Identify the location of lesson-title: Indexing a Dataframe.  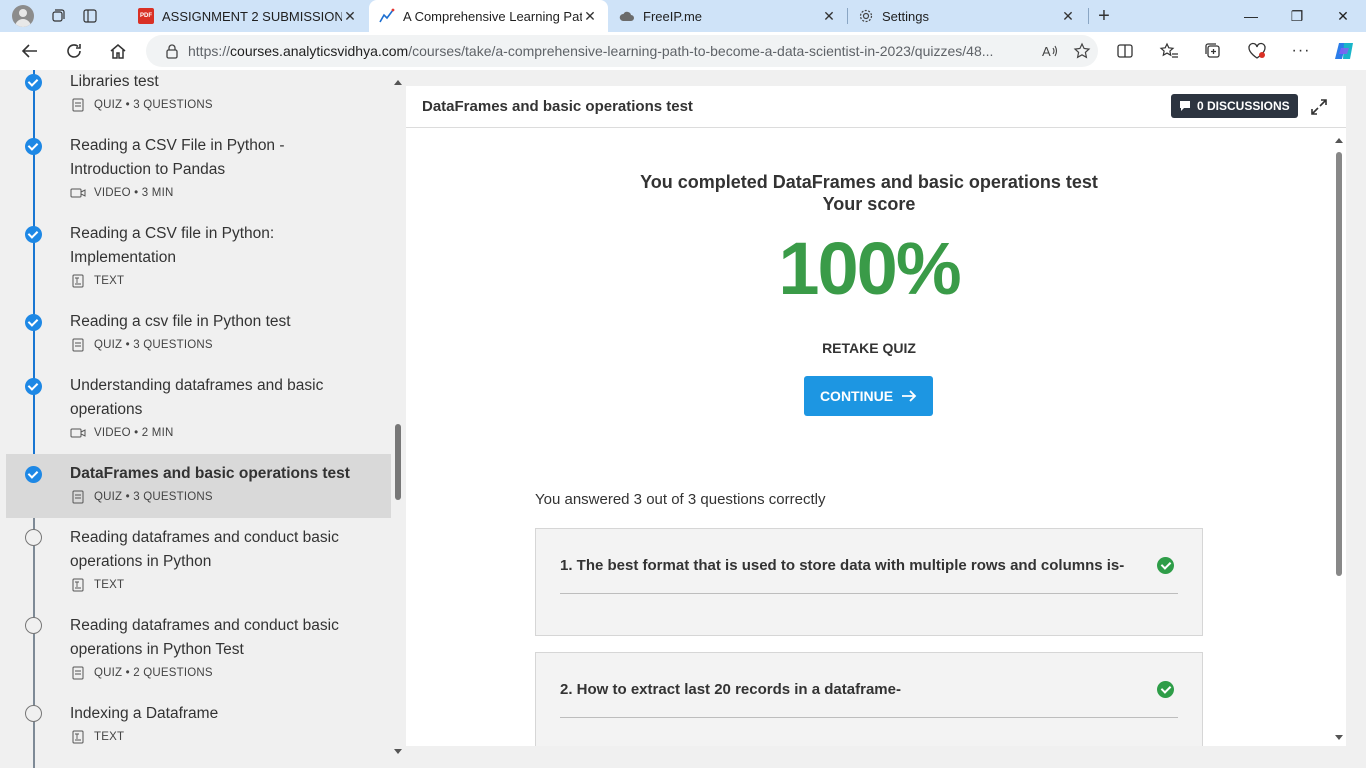
(144, 713).